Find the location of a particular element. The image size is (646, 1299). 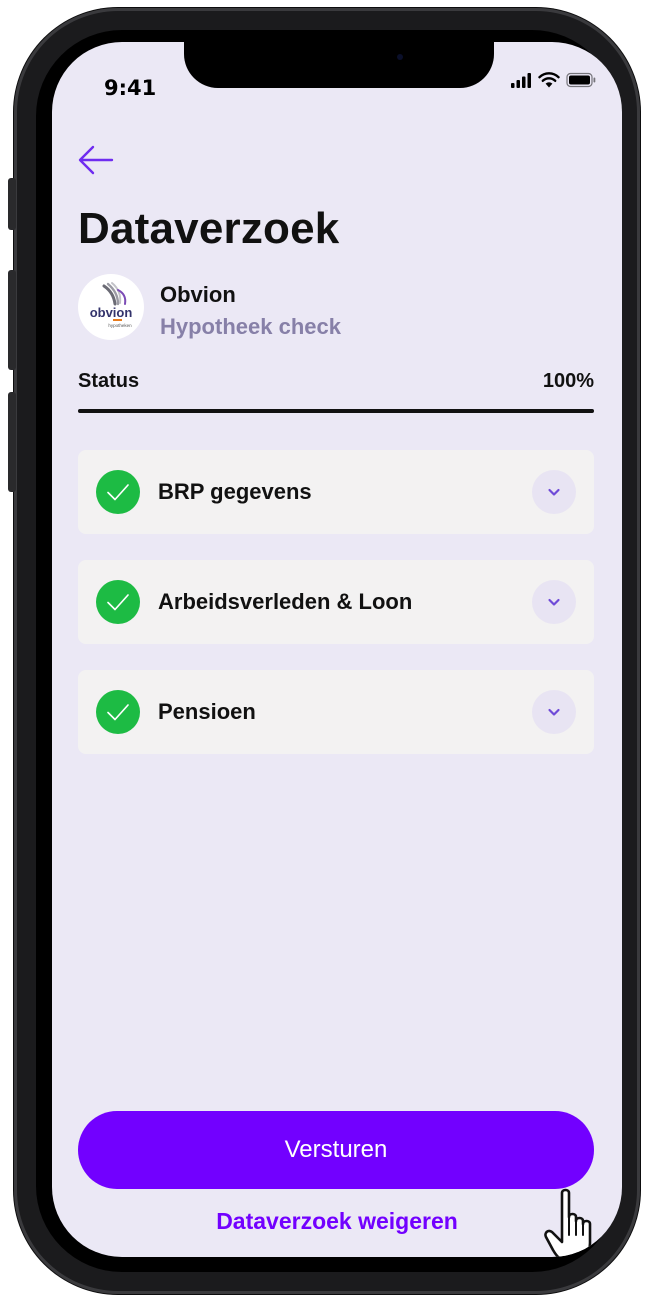

back-button is located at coordinates (96, 160).